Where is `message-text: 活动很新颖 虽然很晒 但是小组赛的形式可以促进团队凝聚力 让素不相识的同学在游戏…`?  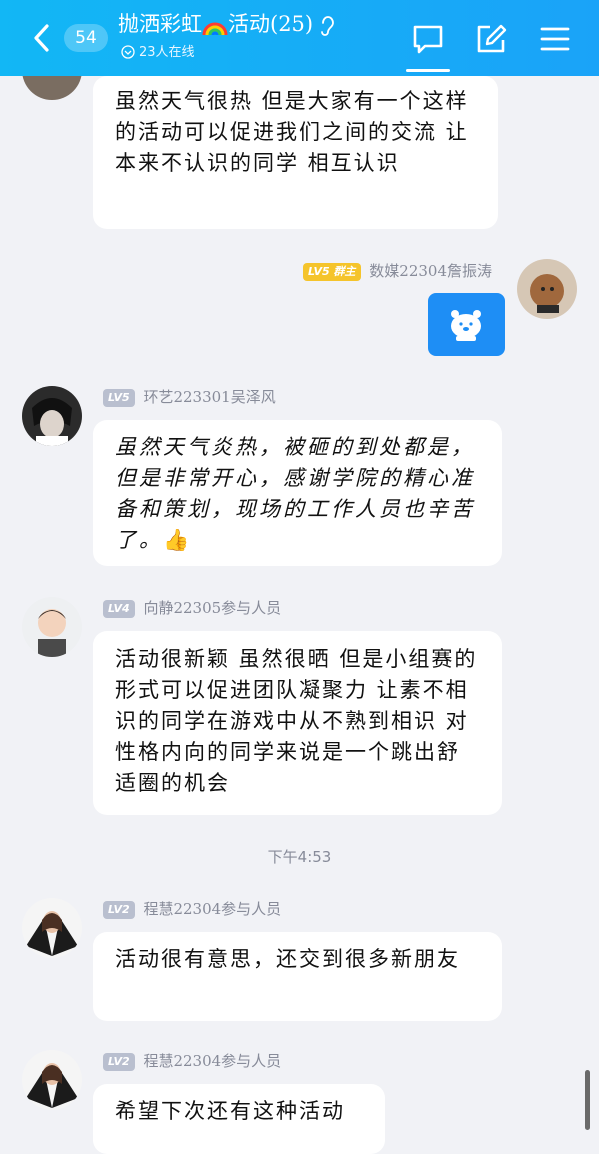
message-text: 活动很新颖 虽然很晒 但是小组赛的形式可以促进团队凝聚力 让素不相识的同学在游戏… is located at coordinates (296, 721).